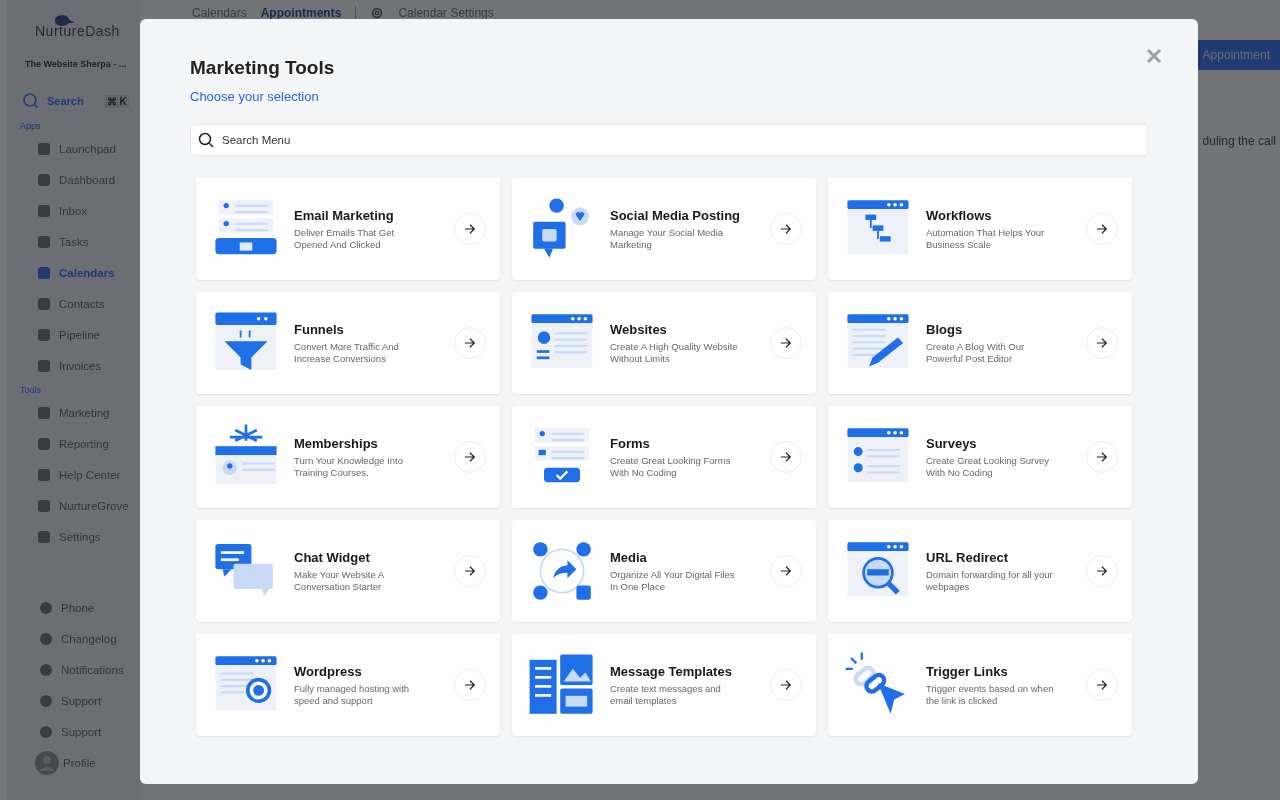  I want to click on tool-card: Funnels Convert More Traffic And Increase Conversions, so click(348, 343).